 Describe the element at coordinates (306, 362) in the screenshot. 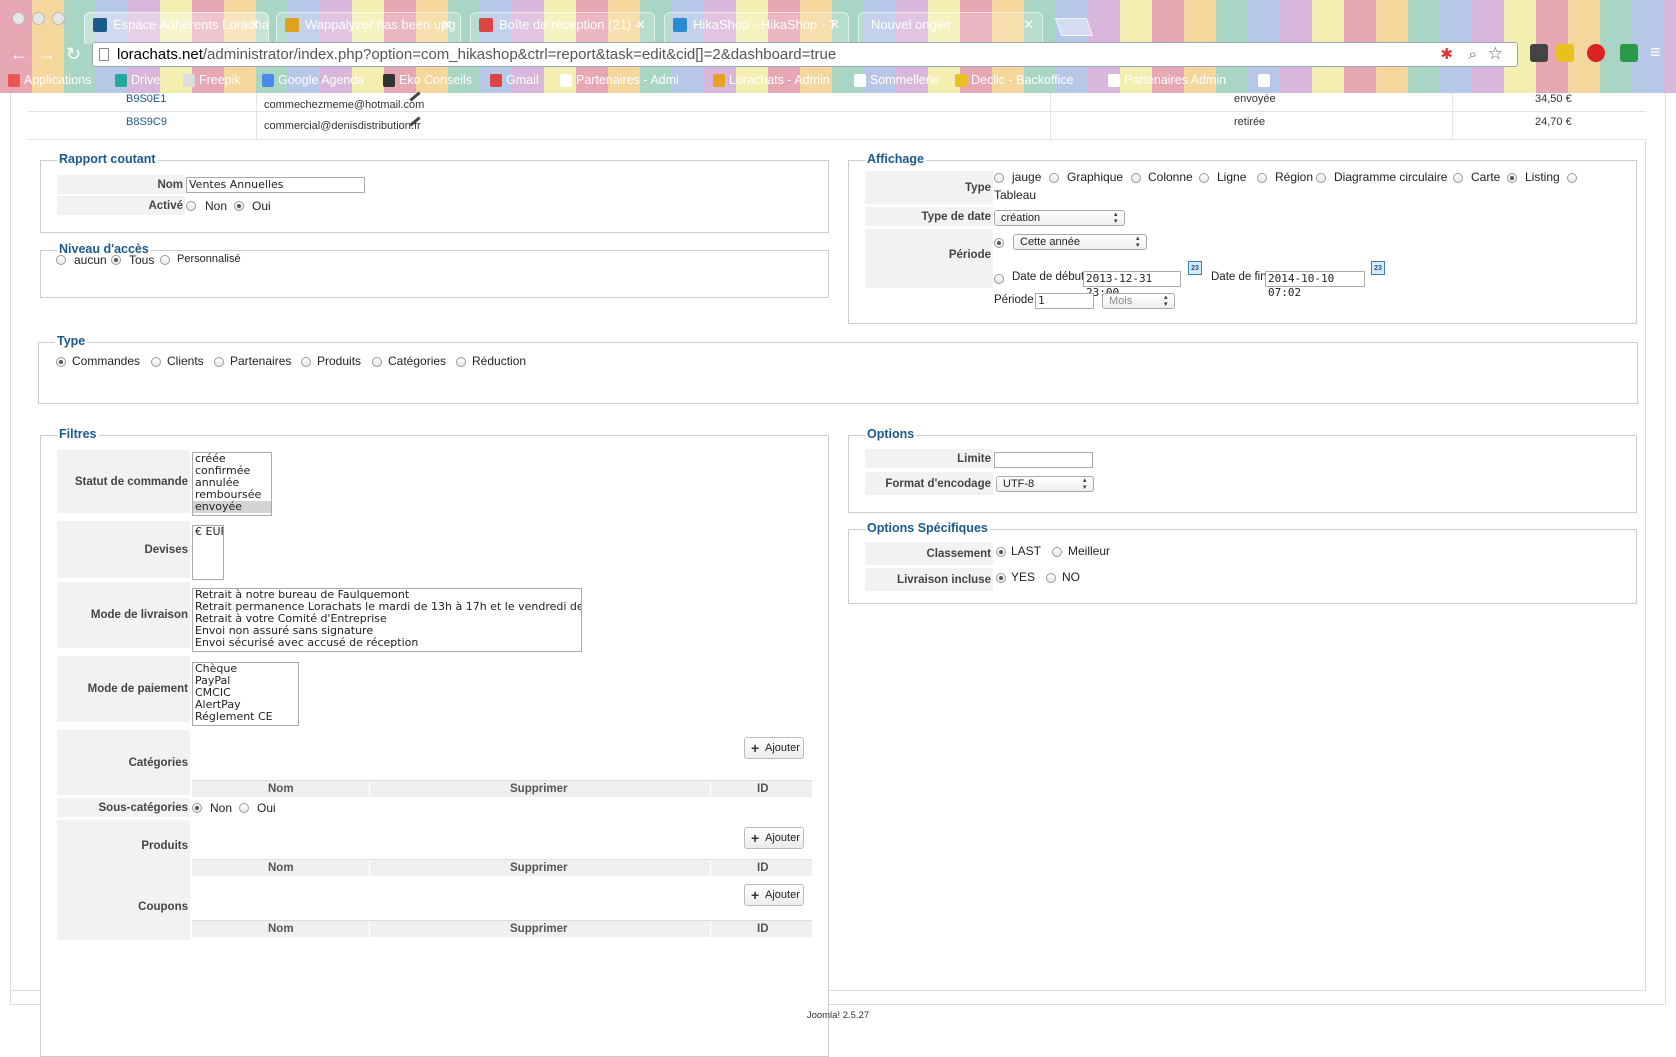

I see `type-produits-radio` at that location.